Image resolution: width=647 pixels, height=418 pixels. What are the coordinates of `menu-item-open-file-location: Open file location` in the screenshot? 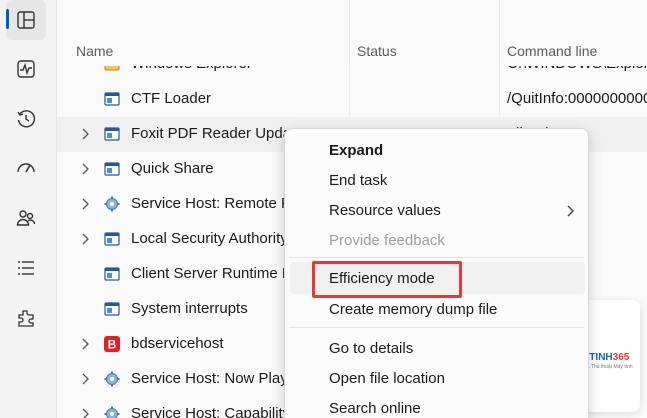 It's located at (387, 378).